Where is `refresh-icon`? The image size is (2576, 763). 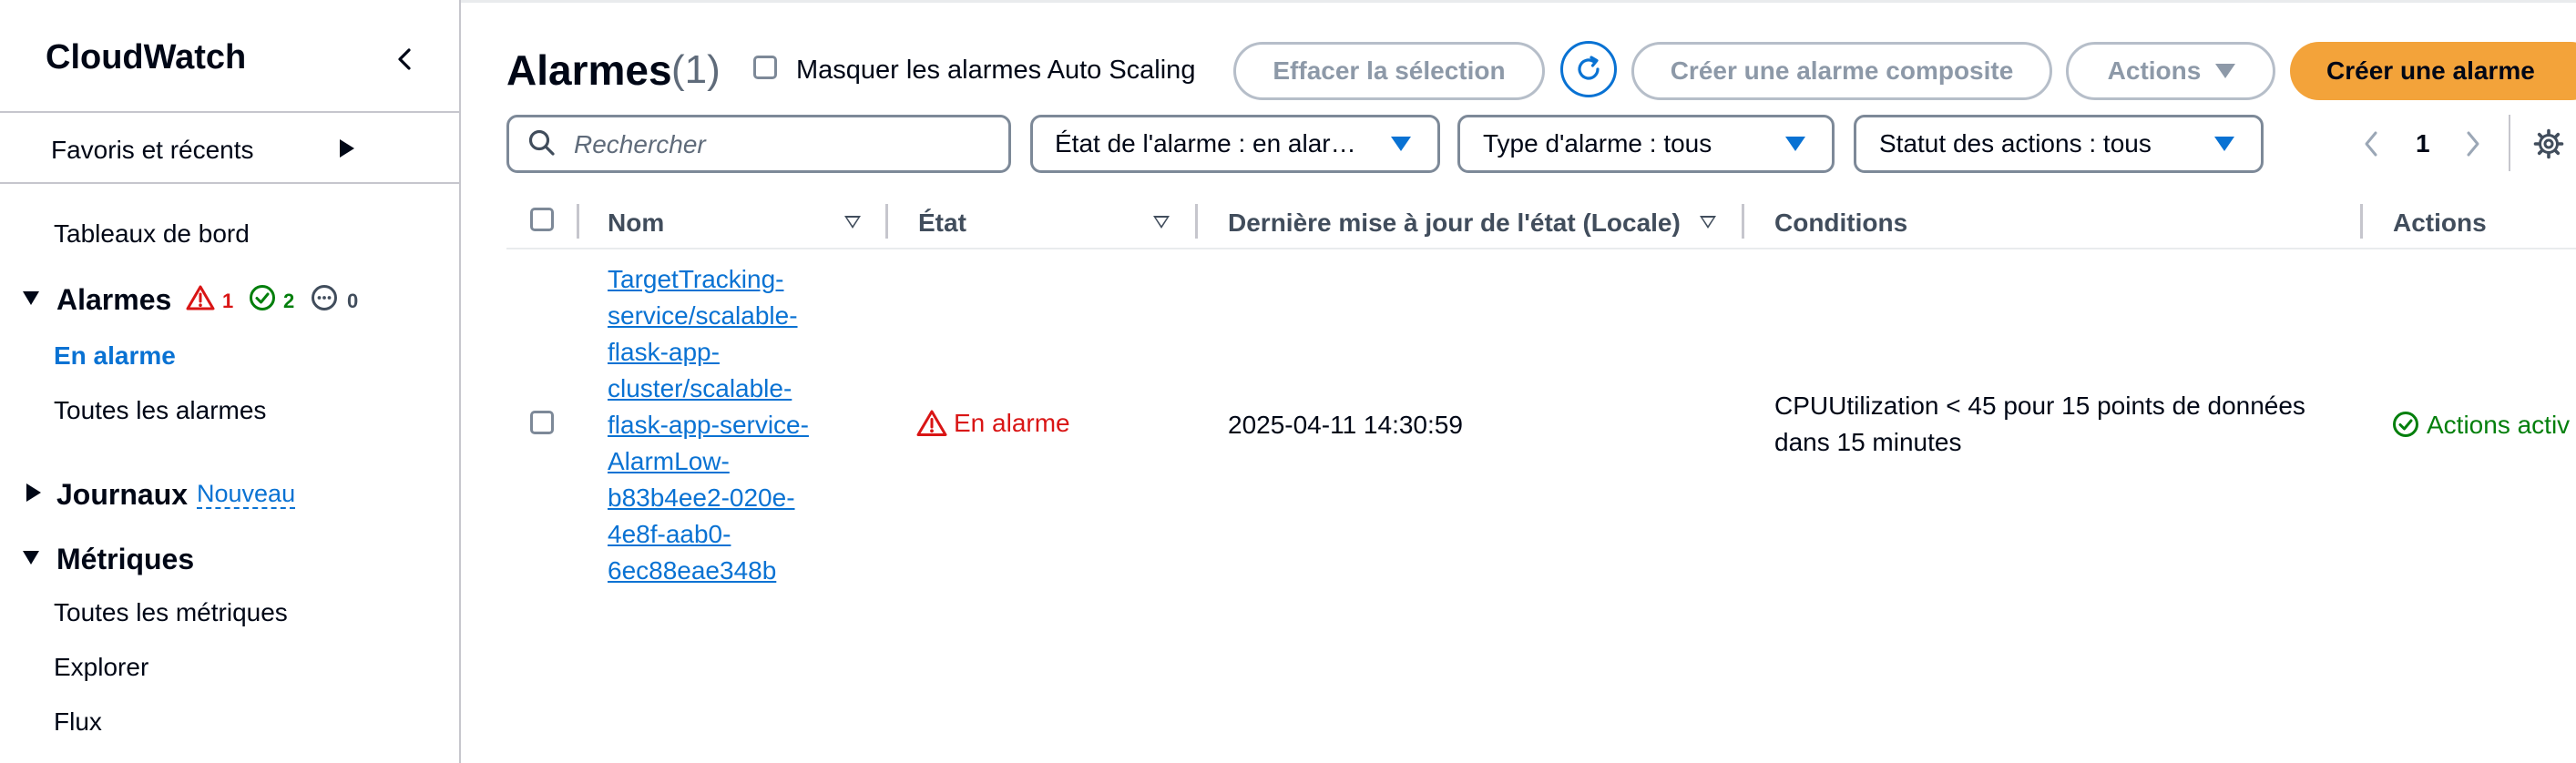 refresh-icon is located at coordinates (1588, 69).